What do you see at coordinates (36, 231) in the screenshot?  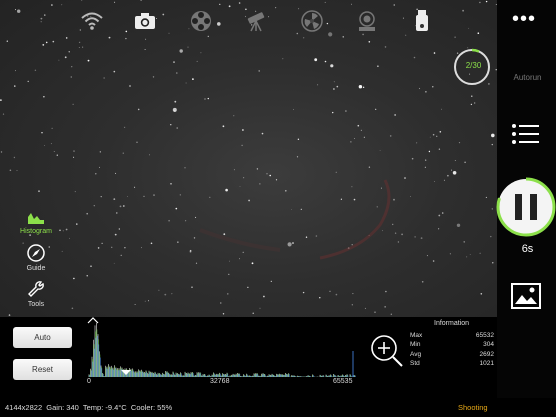 I see `histogram-label: Histogram` at bounding box center [36, 231].